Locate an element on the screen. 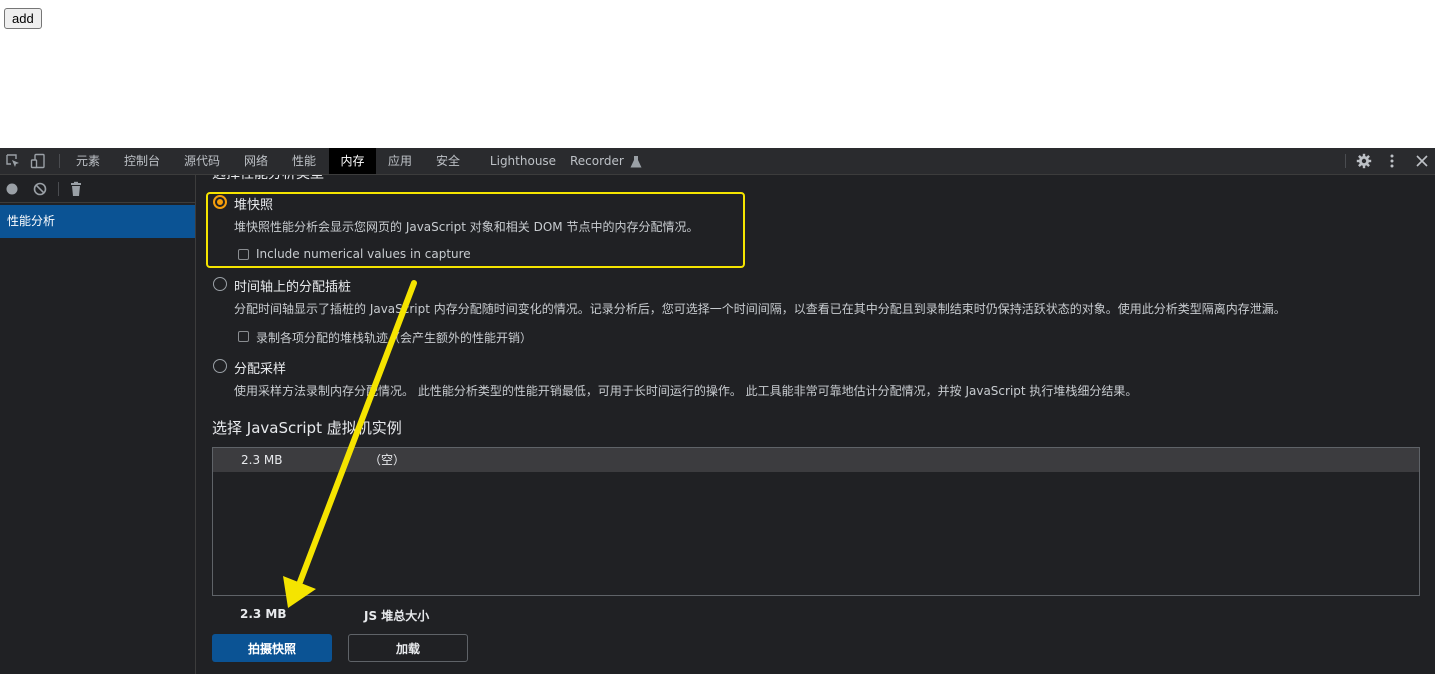 This screenshot has height=674, width=1435. inspect-element-icon is located at coordinates (13, 161).